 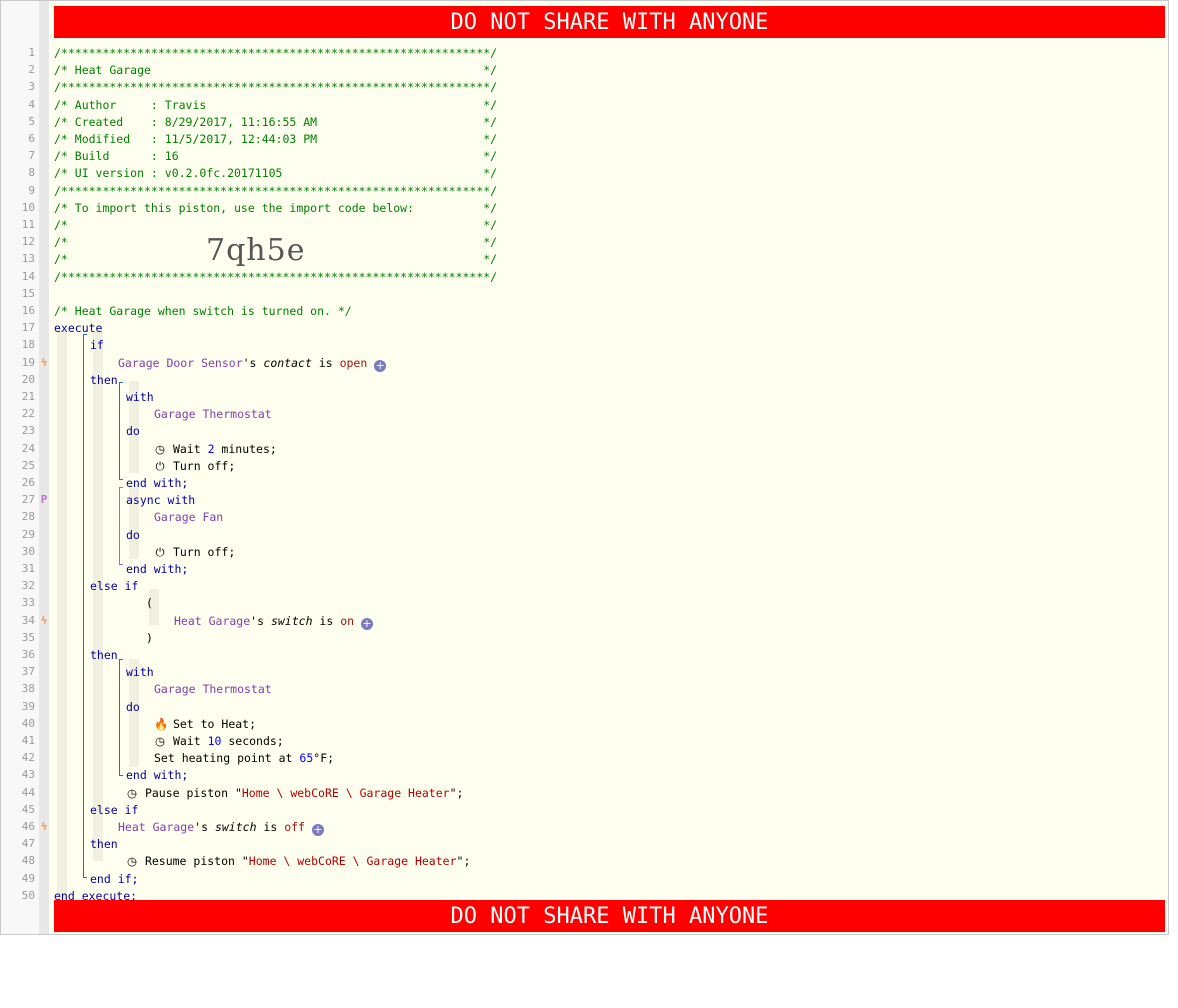 I want to click on line-number: 29, so click(x=28, y=534).